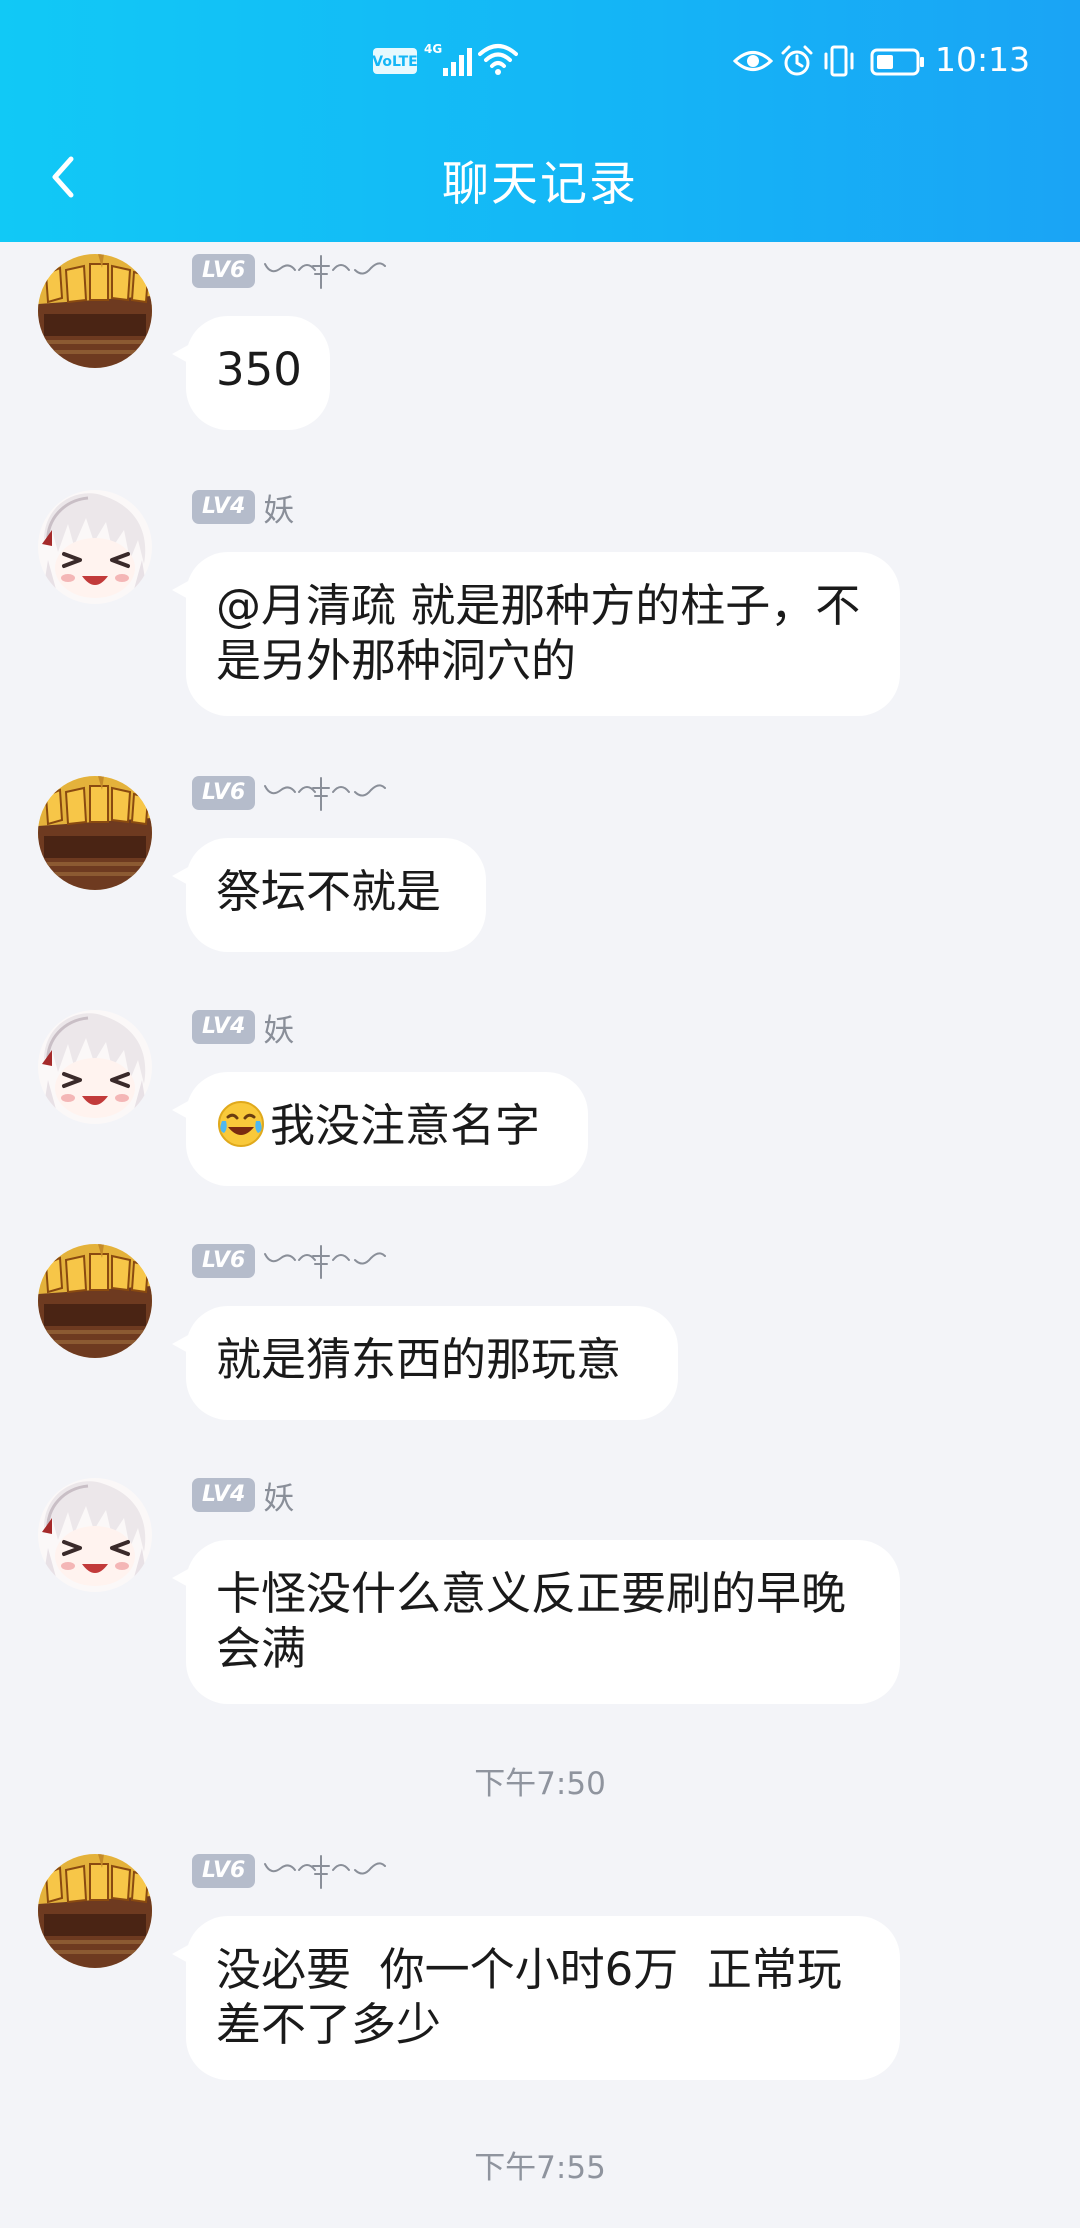 This screenshot has height=2228, width=1080. Describe the element at coordinates (536, 1998) in the screenshot. I see `message-bubble: 没必要 你一个小时6万 正常玩差不了多少` at that location.